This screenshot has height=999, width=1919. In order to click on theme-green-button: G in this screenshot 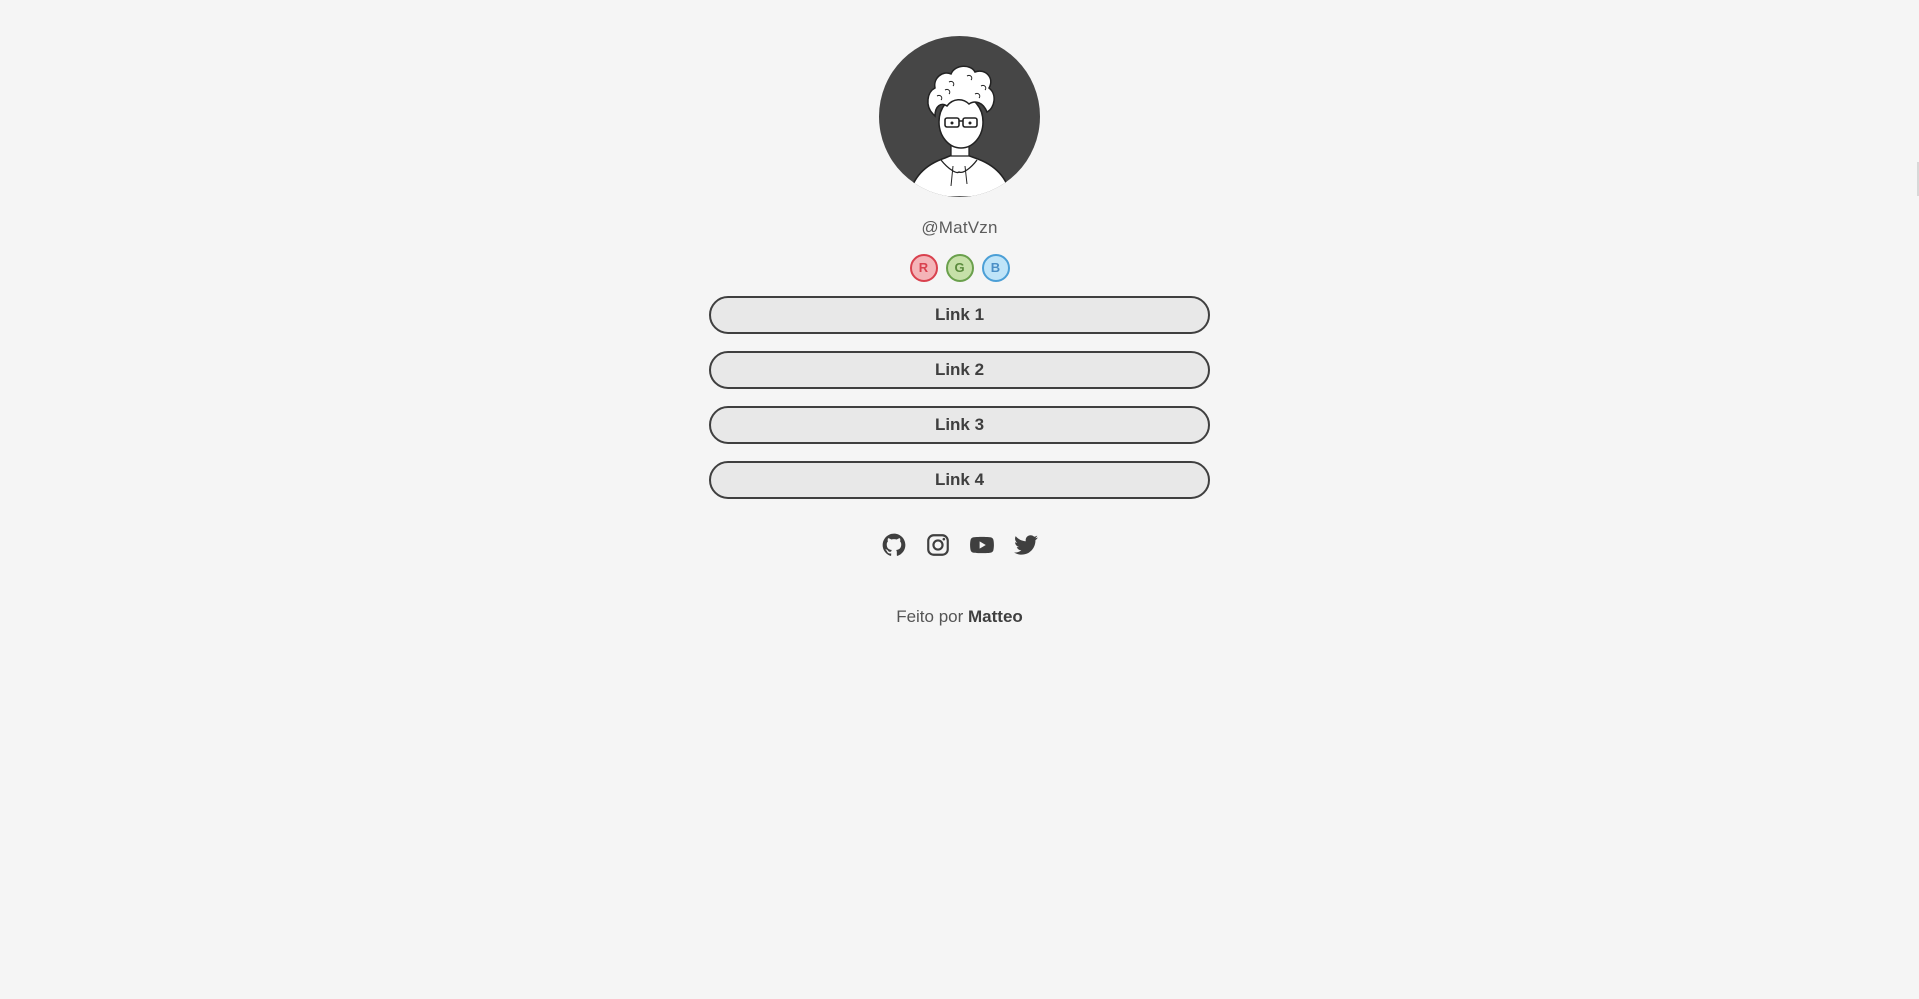, I will do `click(959, 268)`.